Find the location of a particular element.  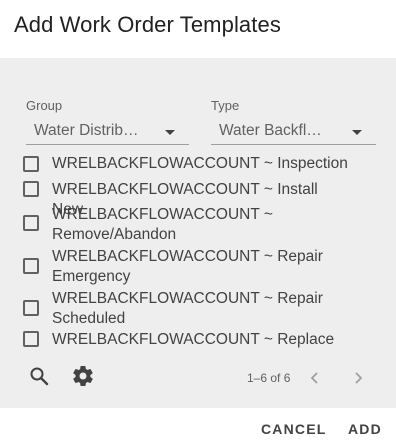

settings-button is located at coordinates (84, 377).